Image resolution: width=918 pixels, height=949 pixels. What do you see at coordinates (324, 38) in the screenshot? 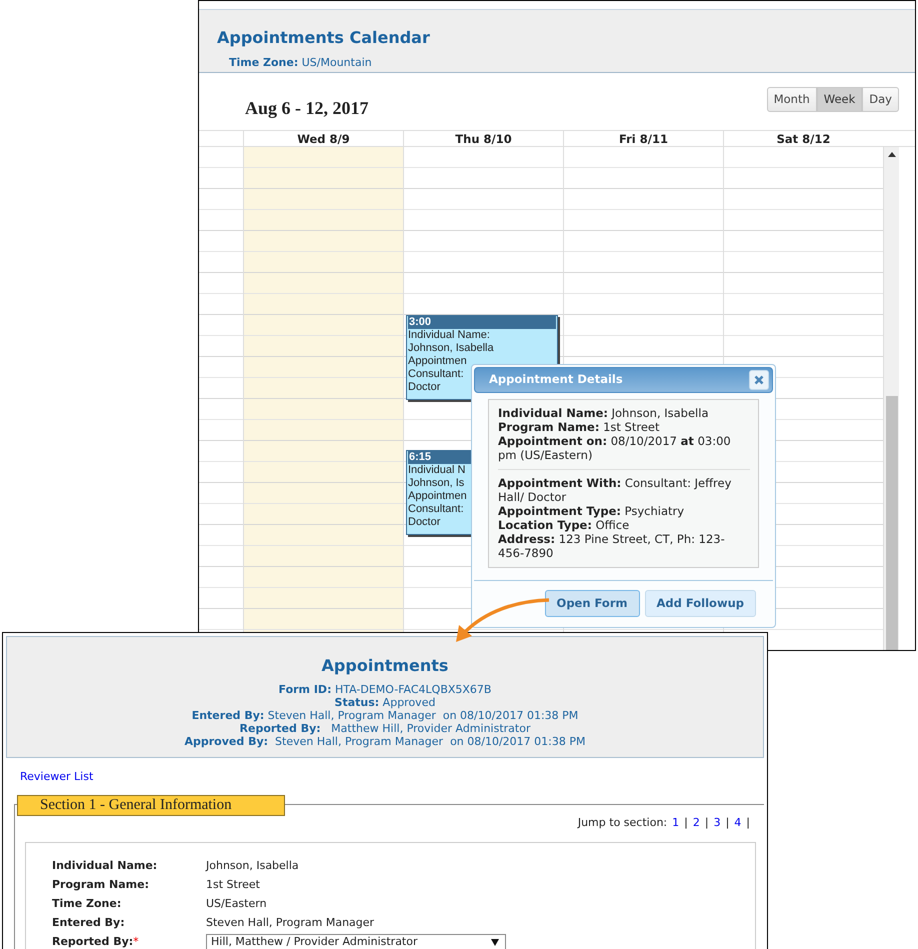
I see `page-title: Appointments Calendar` at bounding box center [324, 38].